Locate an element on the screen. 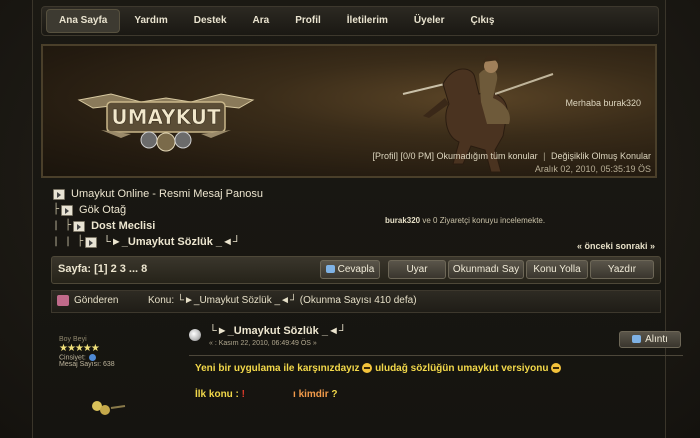 The width and height of the screenshot is (700, 438). prev-next-links: « önceki sonraki » is located at coordinates (616, 246).